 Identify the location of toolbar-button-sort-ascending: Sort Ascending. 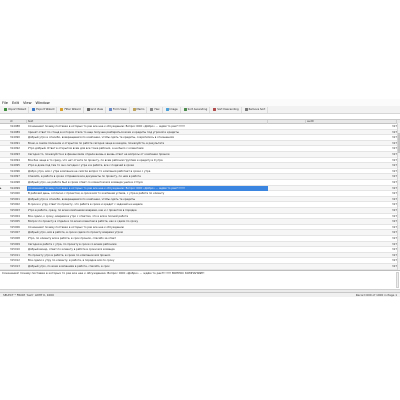
(196, 109).